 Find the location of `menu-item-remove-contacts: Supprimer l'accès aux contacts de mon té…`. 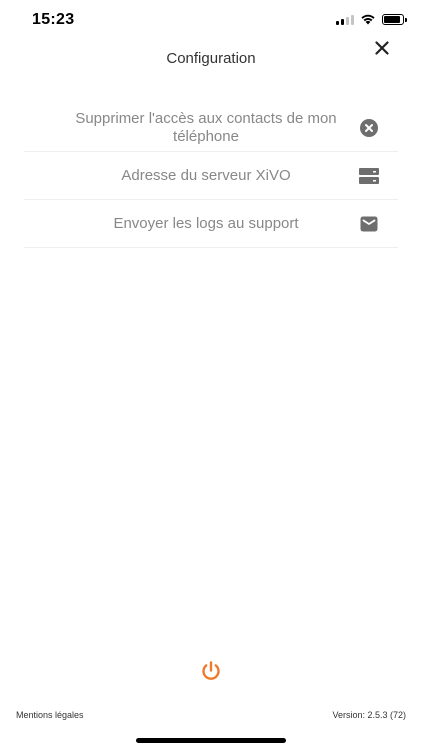

menu-item-remove-contacts: Supprimer l'accès aux contacts de mon té… is located at coordinates (211, 128).